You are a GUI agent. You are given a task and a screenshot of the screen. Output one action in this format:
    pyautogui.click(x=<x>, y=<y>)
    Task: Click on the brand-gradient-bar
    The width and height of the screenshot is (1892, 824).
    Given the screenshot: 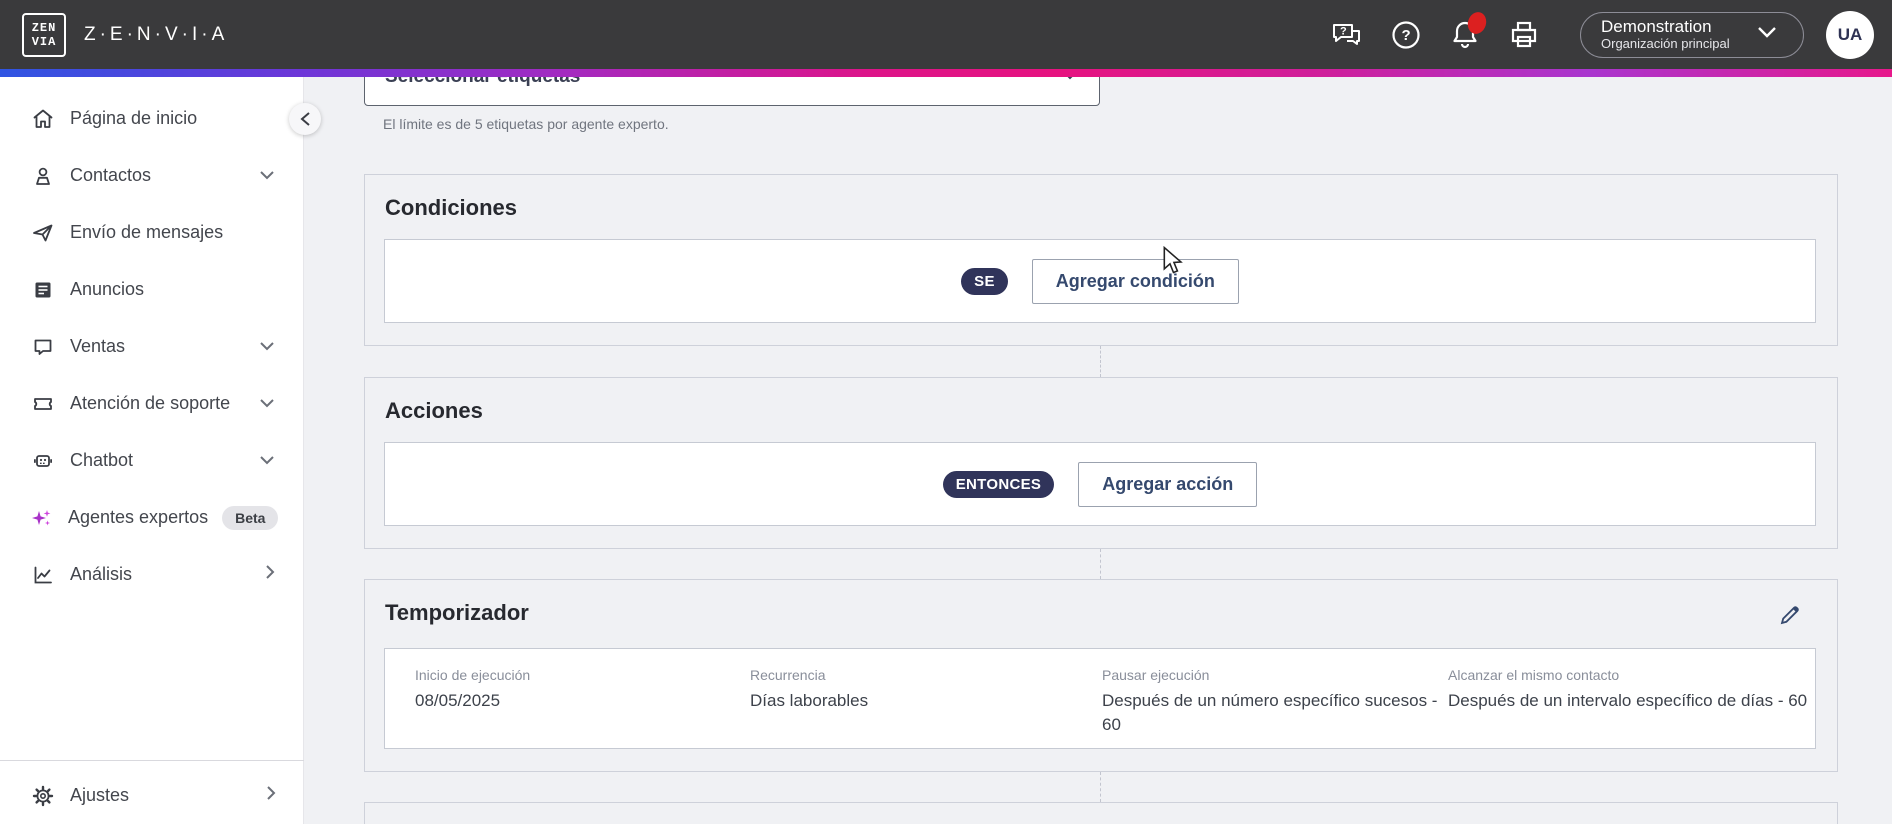 What is the action you would take?
    pyautogui.click(x=946, y=73)
    